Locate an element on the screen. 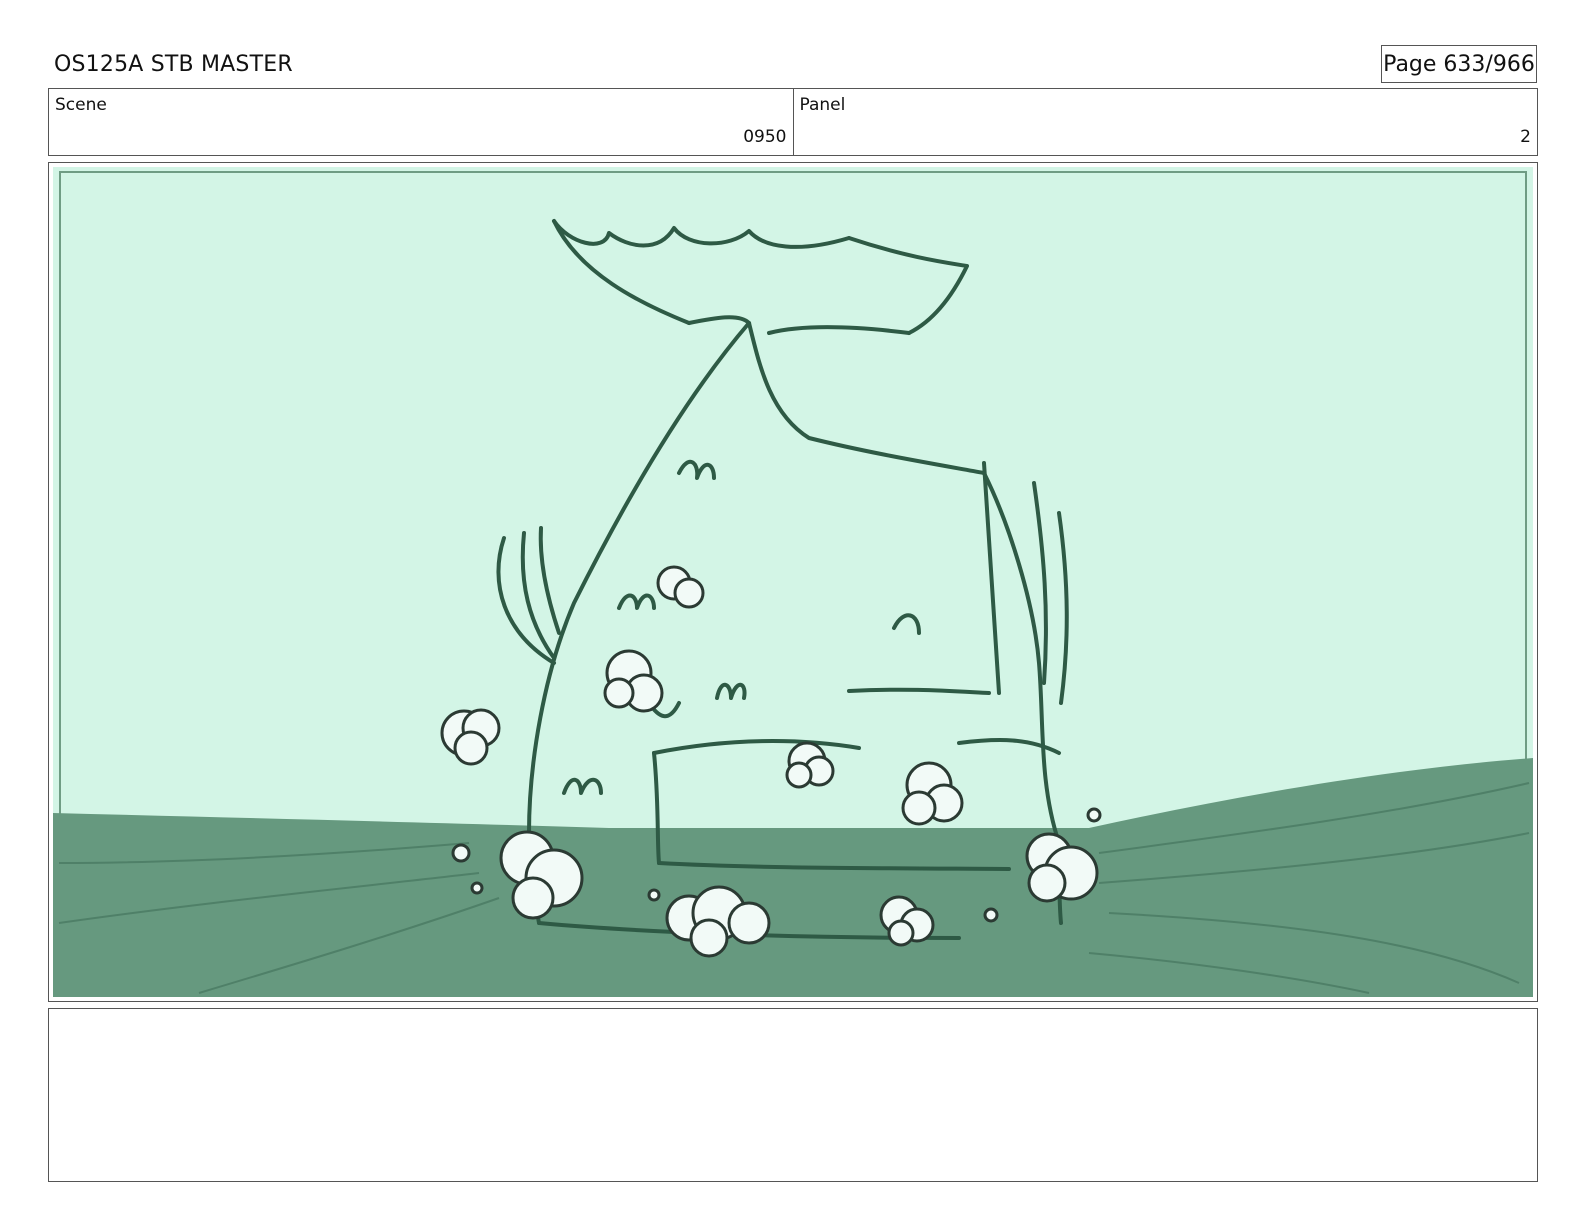 The width and height of the screenshot is (1584, 1224). panel-label: Panel is located at coordinates (822, 105).